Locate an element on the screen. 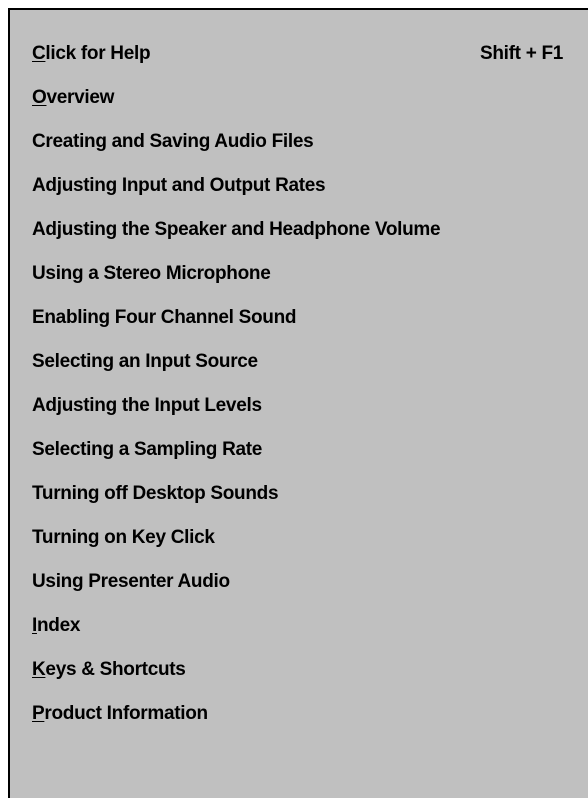  mnemonic-p: P is located at coordinates (38, 713).